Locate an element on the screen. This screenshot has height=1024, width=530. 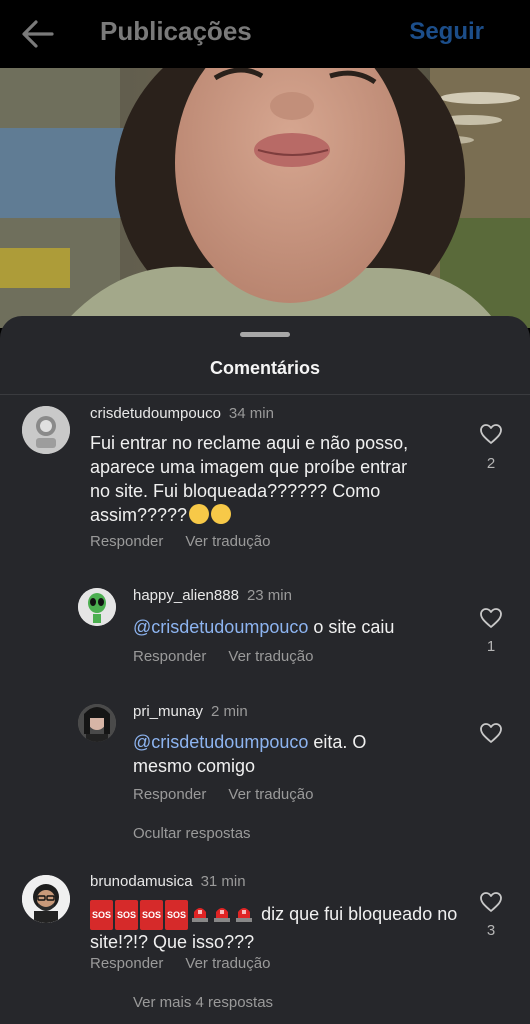
comment-time: 2 min is located at coordinates (229, 711).